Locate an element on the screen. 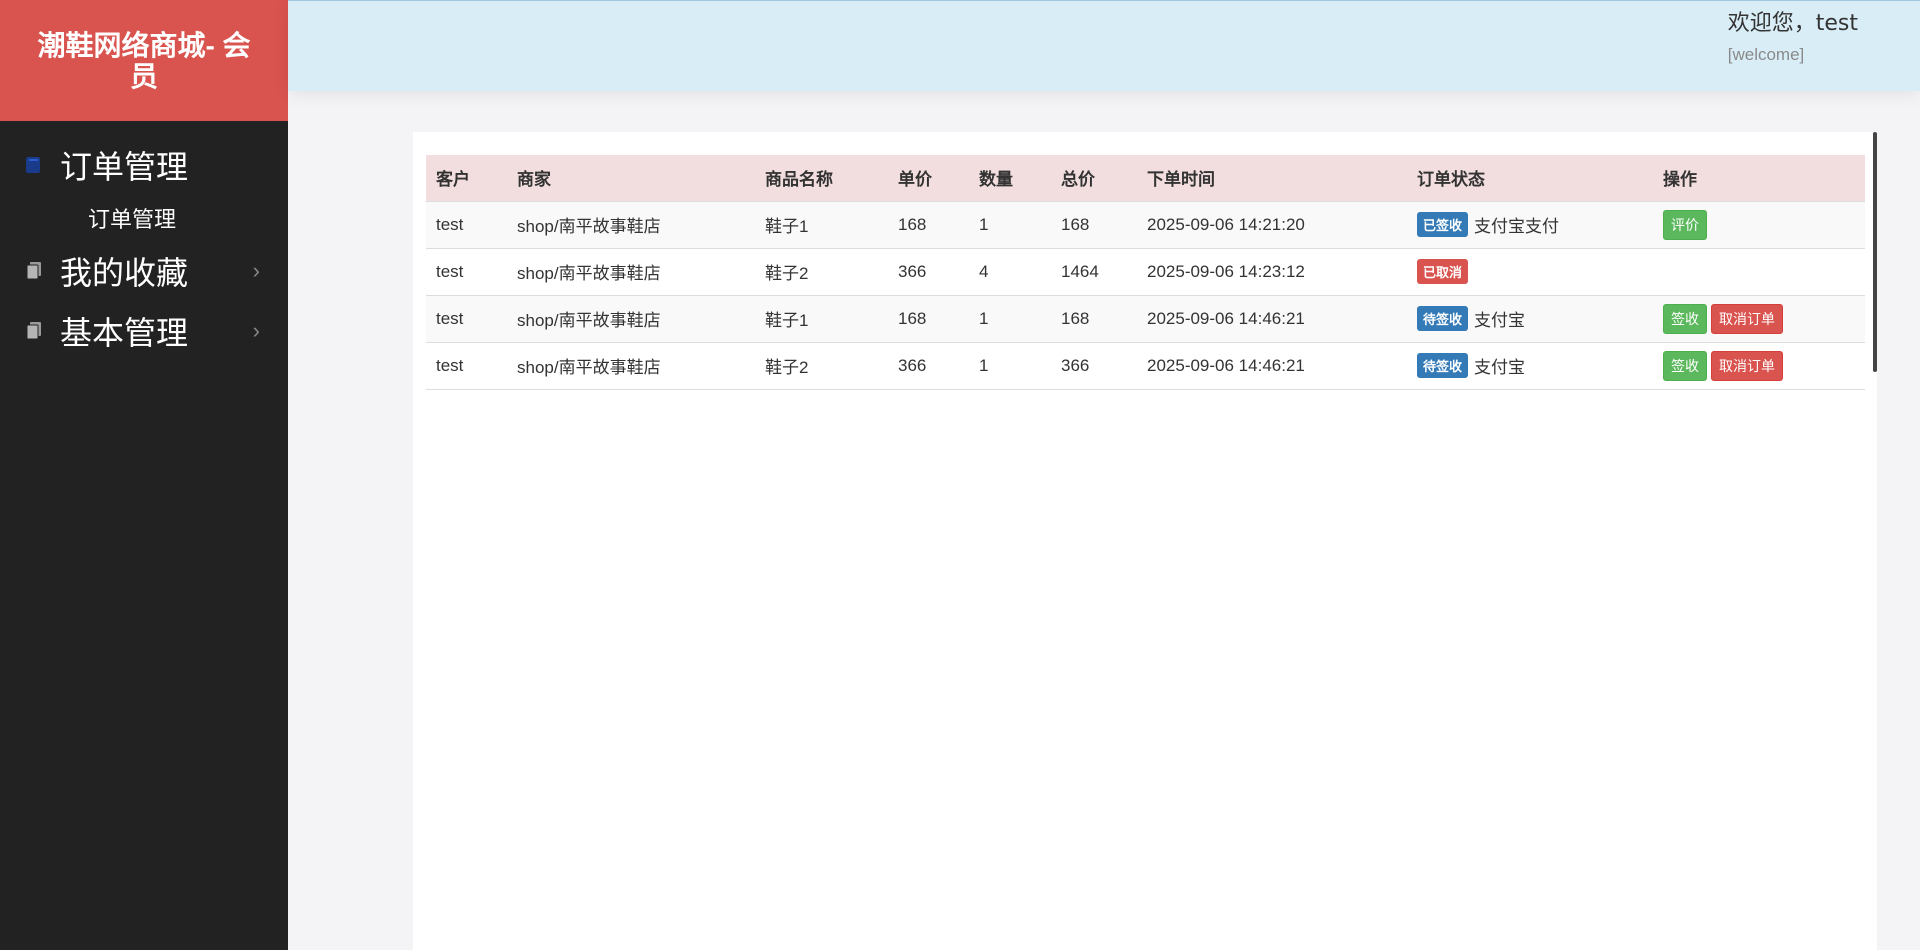 This screenshot has width=1920, height=950. cell-qty: 4 is located at coordinates (1010, 272).